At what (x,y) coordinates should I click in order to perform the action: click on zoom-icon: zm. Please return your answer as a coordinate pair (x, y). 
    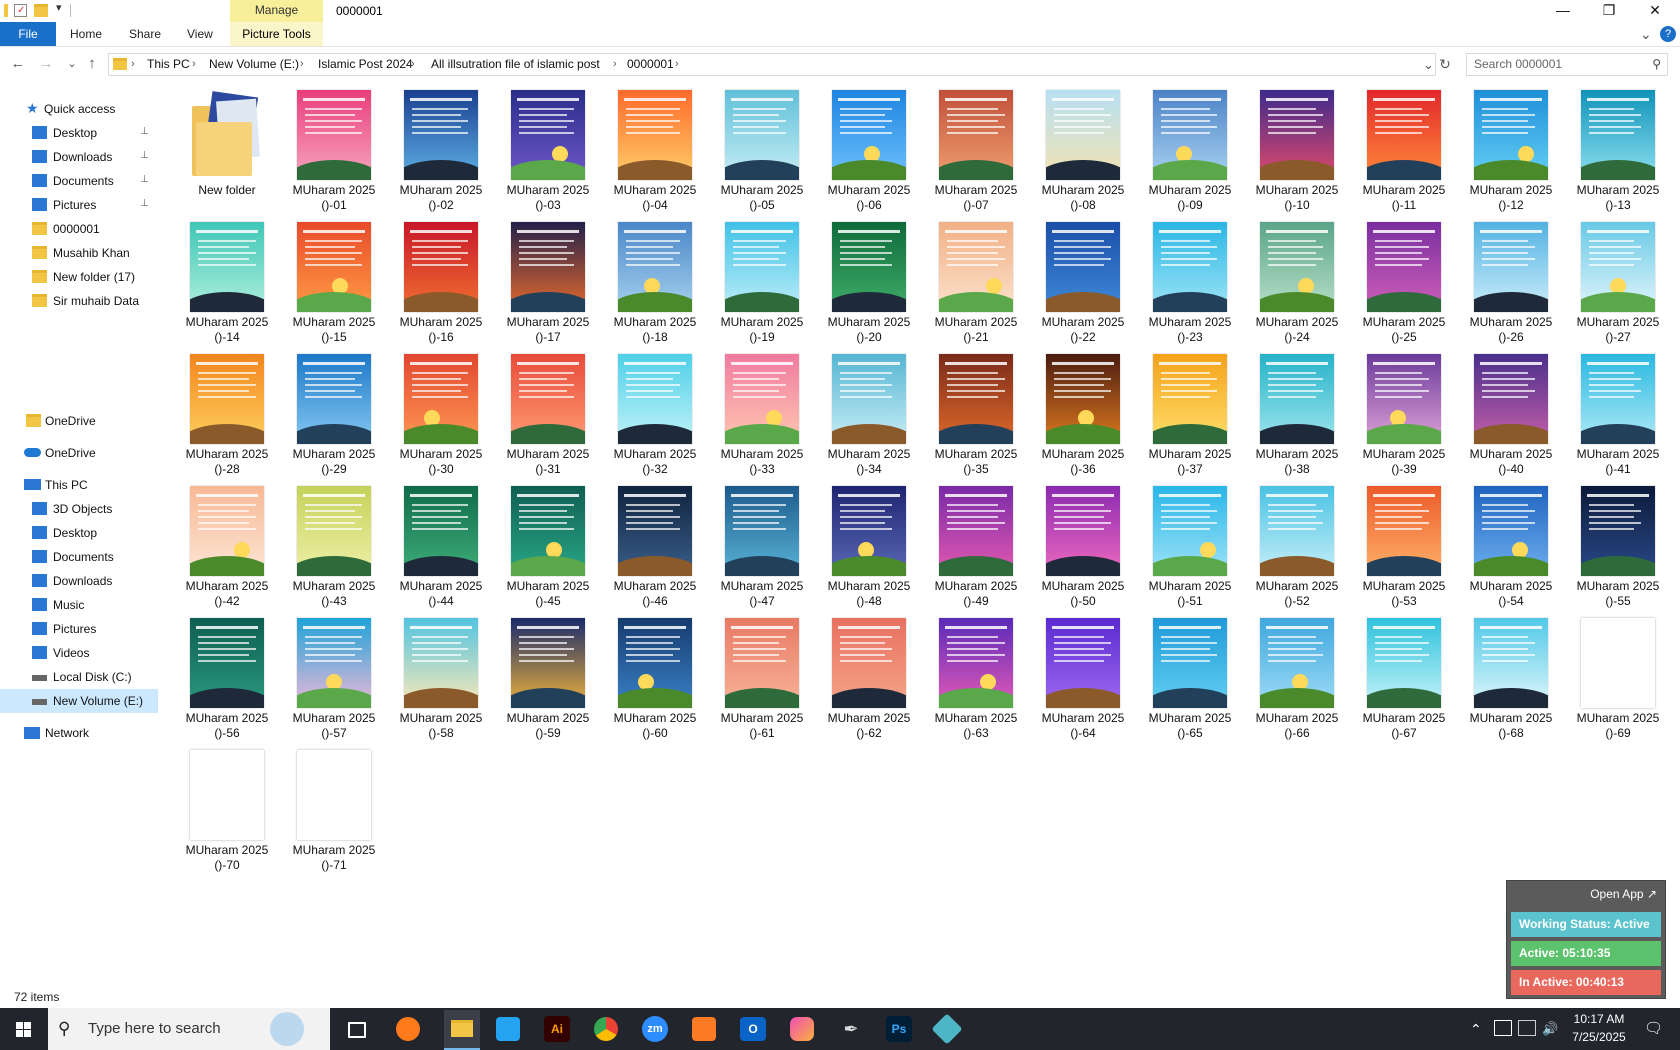
    Looking at the image, I should click on (655, 1029).